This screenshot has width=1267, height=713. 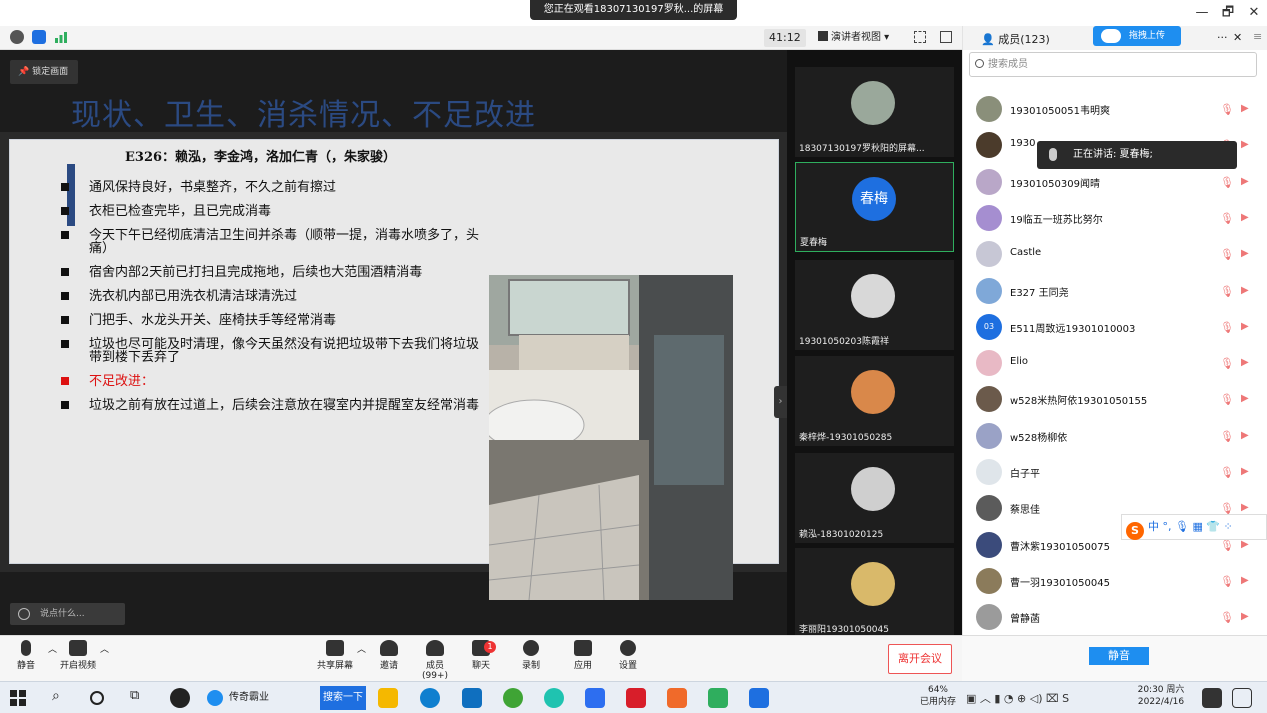 What do you see at coordinates (1115, 183) in the screenshot?
I see `member-row: 19301050309闻晴 🎙 ▶` at bounding box center [1115, 183].